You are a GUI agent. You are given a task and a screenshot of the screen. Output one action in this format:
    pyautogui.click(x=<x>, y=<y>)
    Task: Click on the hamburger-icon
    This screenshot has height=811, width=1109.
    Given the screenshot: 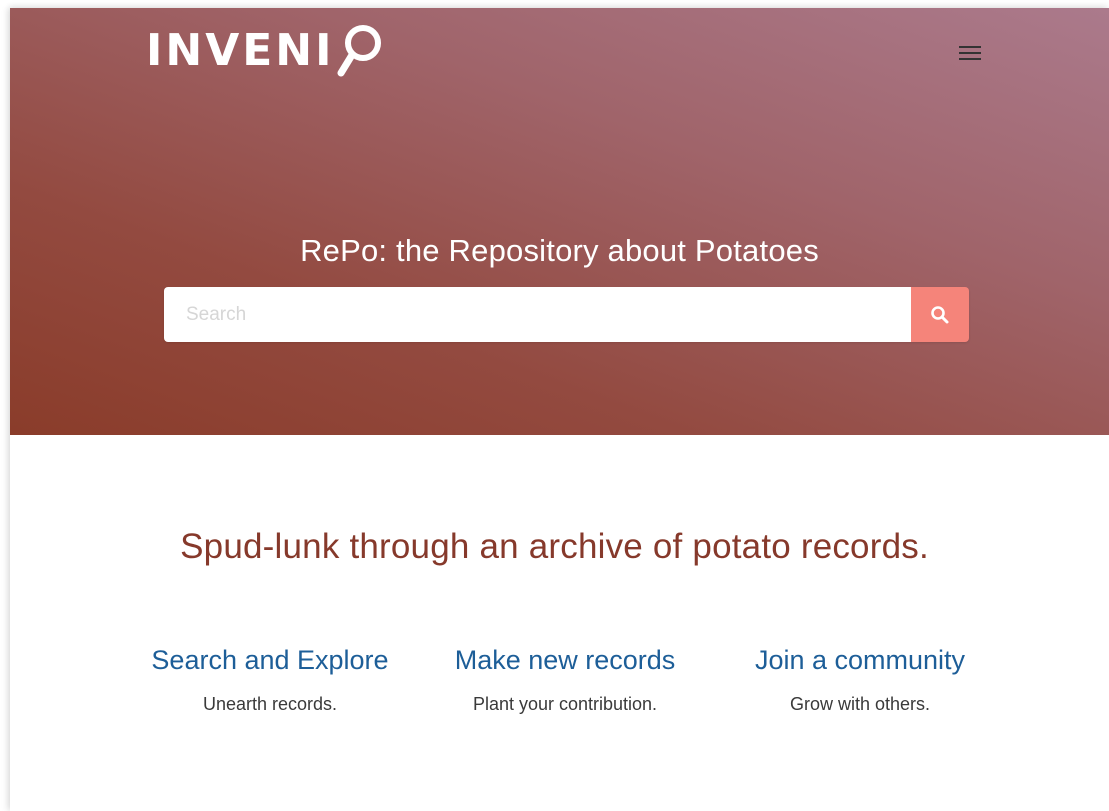 What is the action you would take?
    pyautogui.click(x=970, y=53)
    